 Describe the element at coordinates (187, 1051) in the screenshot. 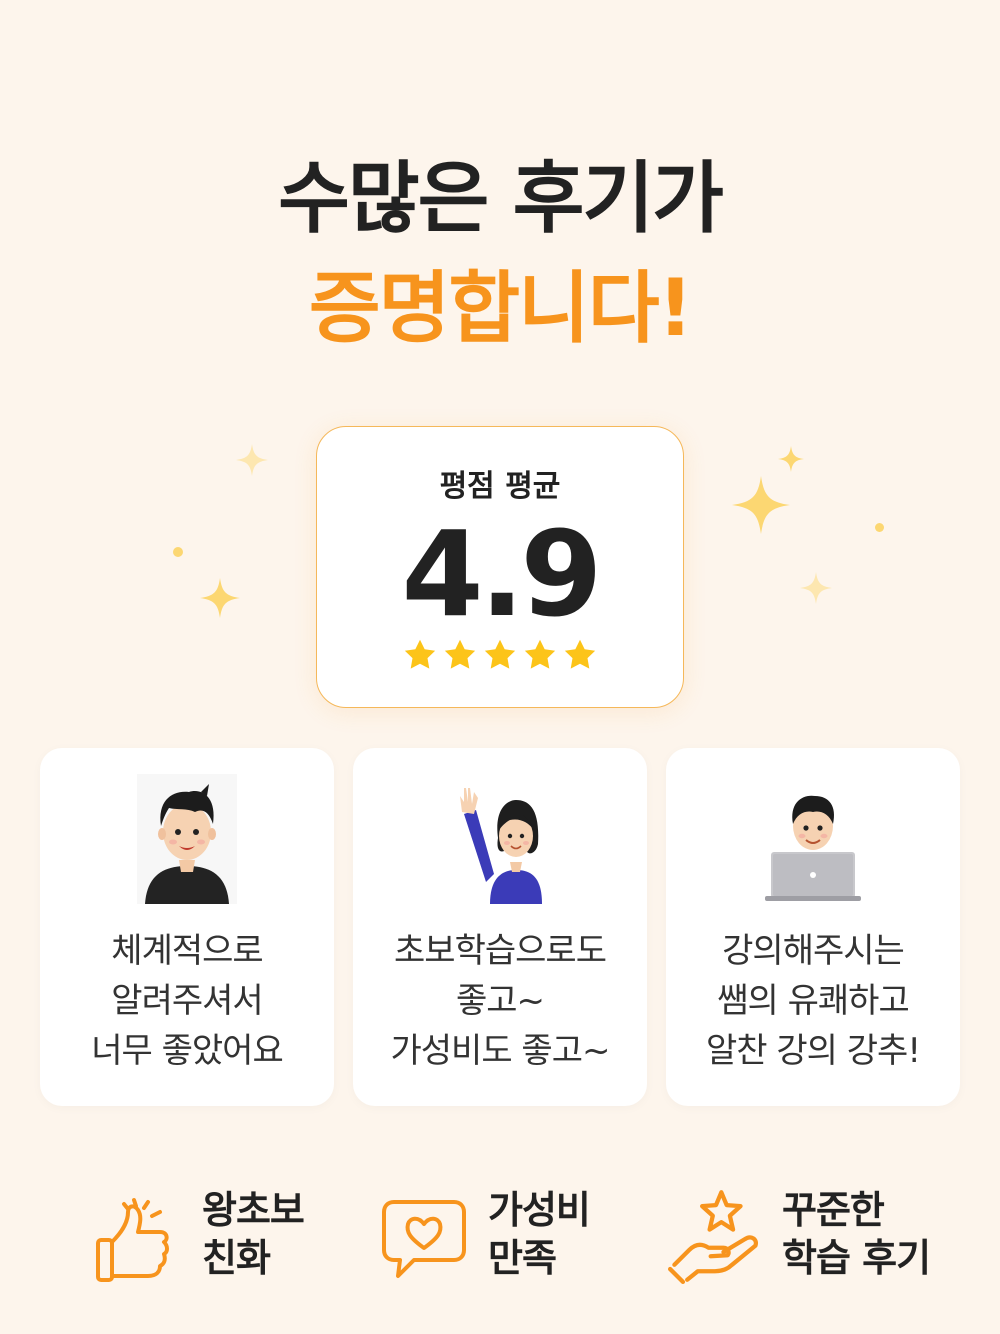

I see `review-text-line: 너무 좋았어요` at that location.